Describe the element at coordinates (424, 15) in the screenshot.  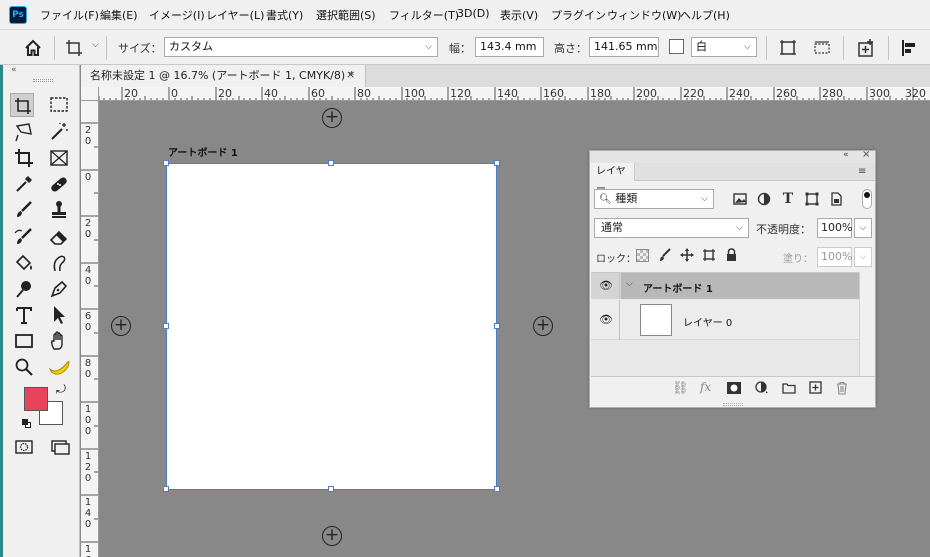
I see `menu-filter: フィルター(T)` at that location.